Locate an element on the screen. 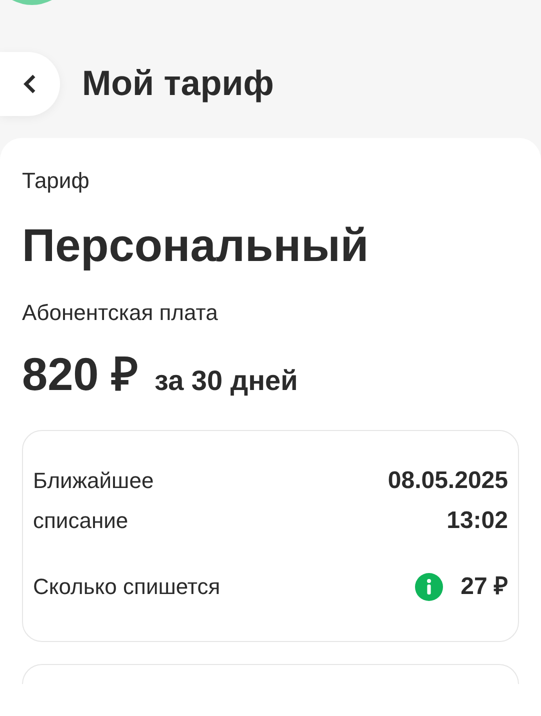 The image size is (541, 716). fee-label: Абонентская плата is located at coordinates (120, 313).